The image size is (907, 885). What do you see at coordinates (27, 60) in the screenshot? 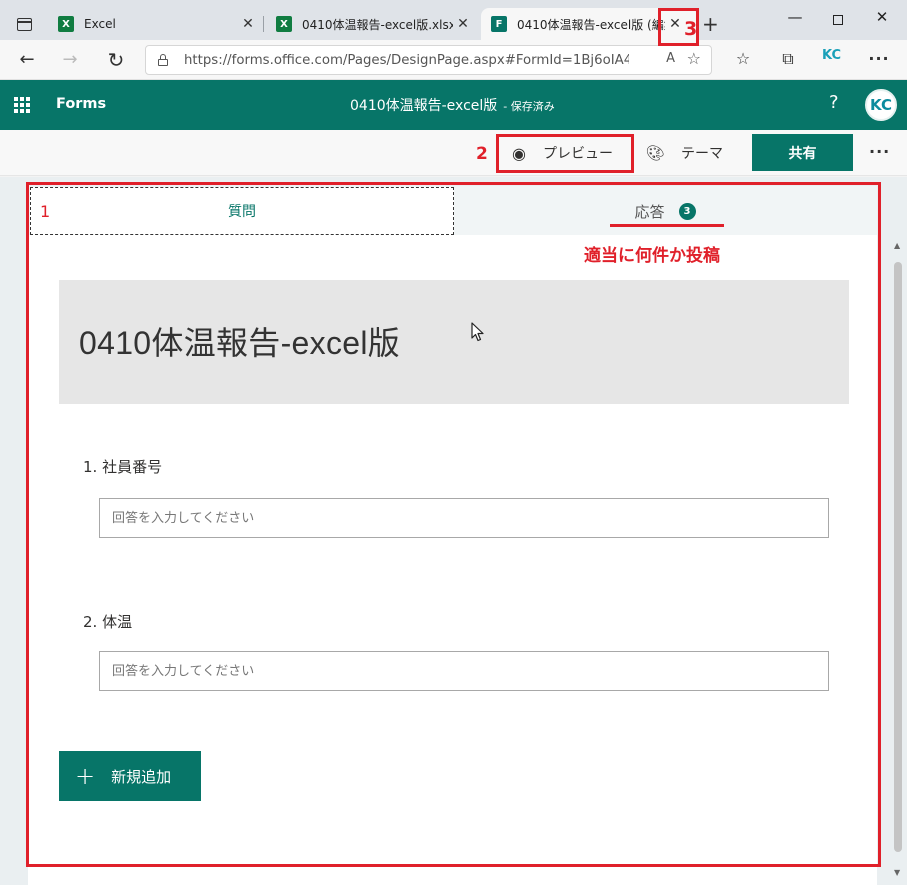
I see `back-arrow-icon: ←` at bounding box center [27, 60].